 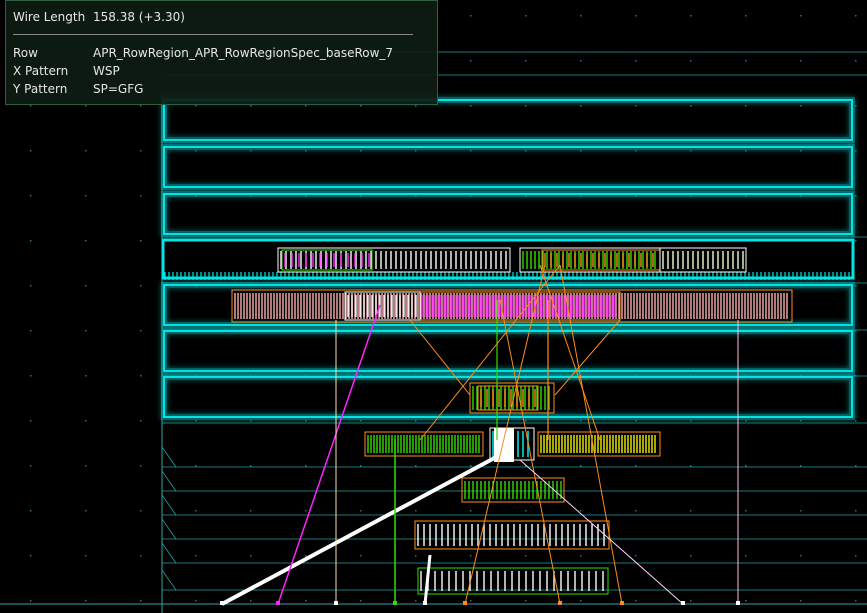 What do you see at coordinates (106, 71) in the screenshot?
I see `x-pattern-value: WSP` at bounding box center [106, 71].